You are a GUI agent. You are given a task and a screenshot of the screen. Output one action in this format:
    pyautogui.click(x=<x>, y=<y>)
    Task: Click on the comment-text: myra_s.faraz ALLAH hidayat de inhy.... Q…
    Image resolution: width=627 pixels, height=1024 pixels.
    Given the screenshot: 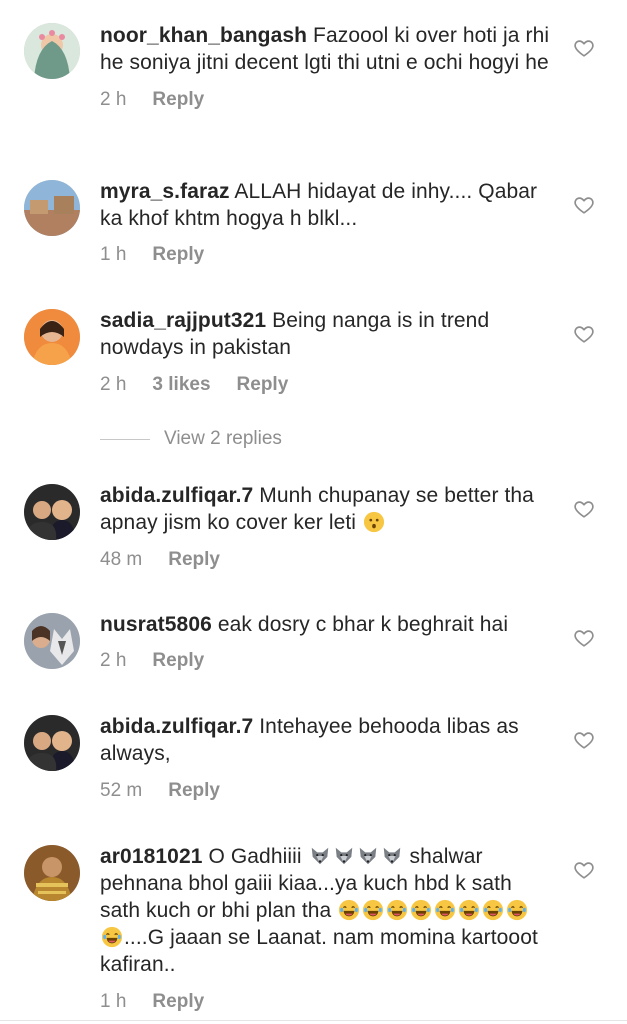 What is the action you would take?
    pyautogui.click(x=325, y=205)
    